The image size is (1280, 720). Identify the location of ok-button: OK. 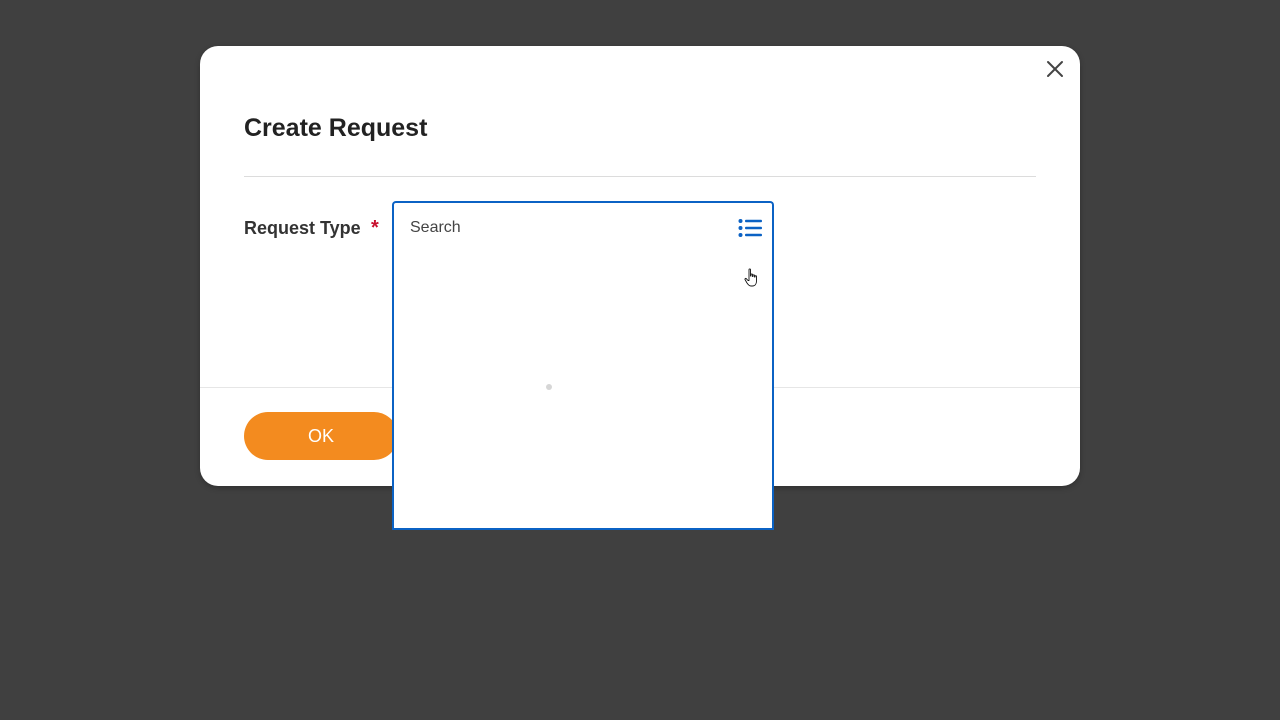
(321, 436).